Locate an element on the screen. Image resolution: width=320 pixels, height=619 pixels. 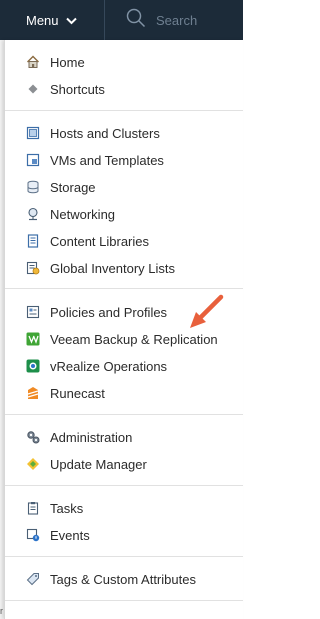
policies-profiles-icon is located at coordinates (33, 312).